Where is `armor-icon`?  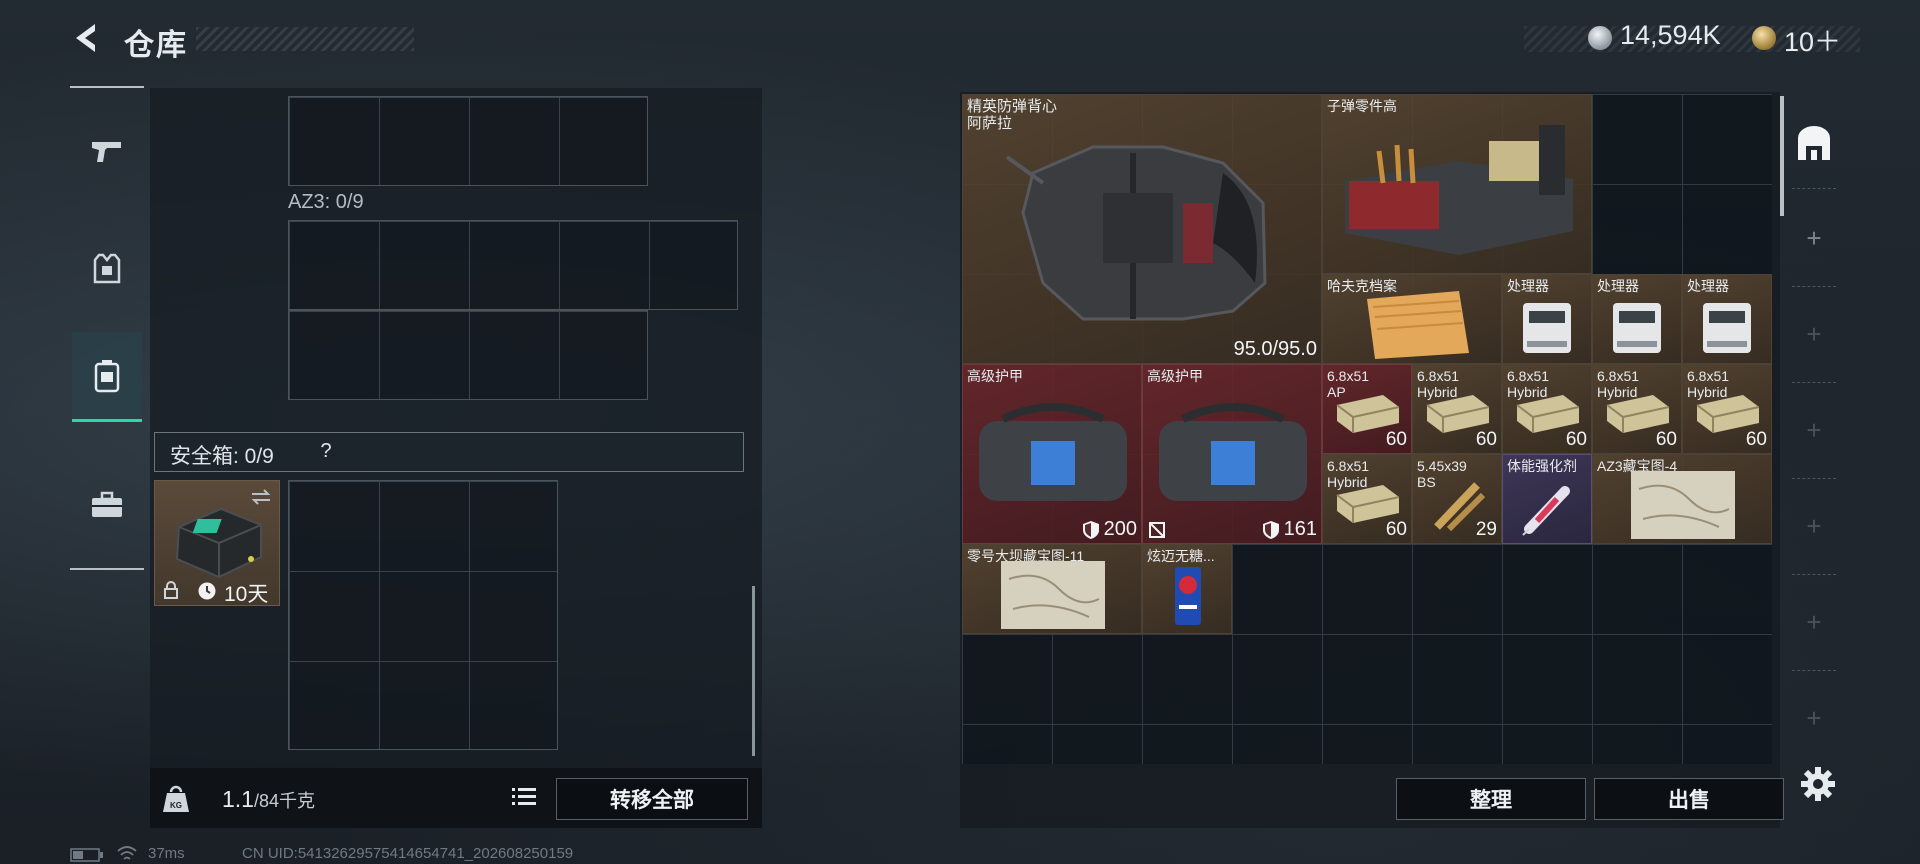 armor-icon is located at coordinates (107, 268).